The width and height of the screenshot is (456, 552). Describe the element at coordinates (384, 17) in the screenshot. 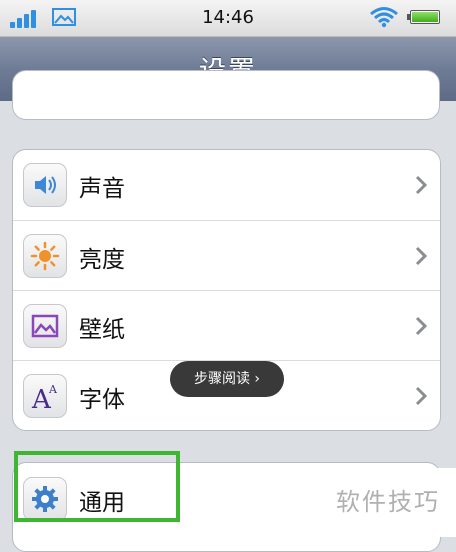

I see `wifi-icon` at that location.